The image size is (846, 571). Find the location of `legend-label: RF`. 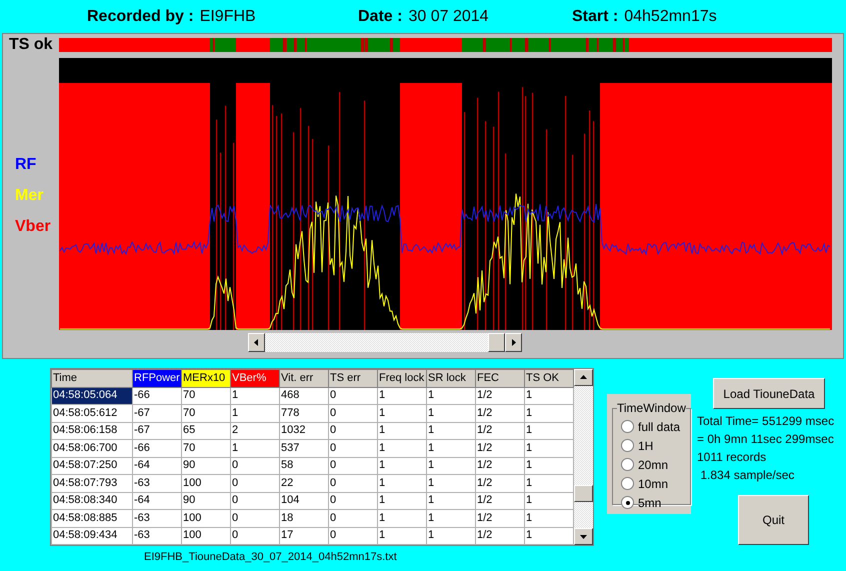

legend-label: RF is located at coordinates (26, 165).